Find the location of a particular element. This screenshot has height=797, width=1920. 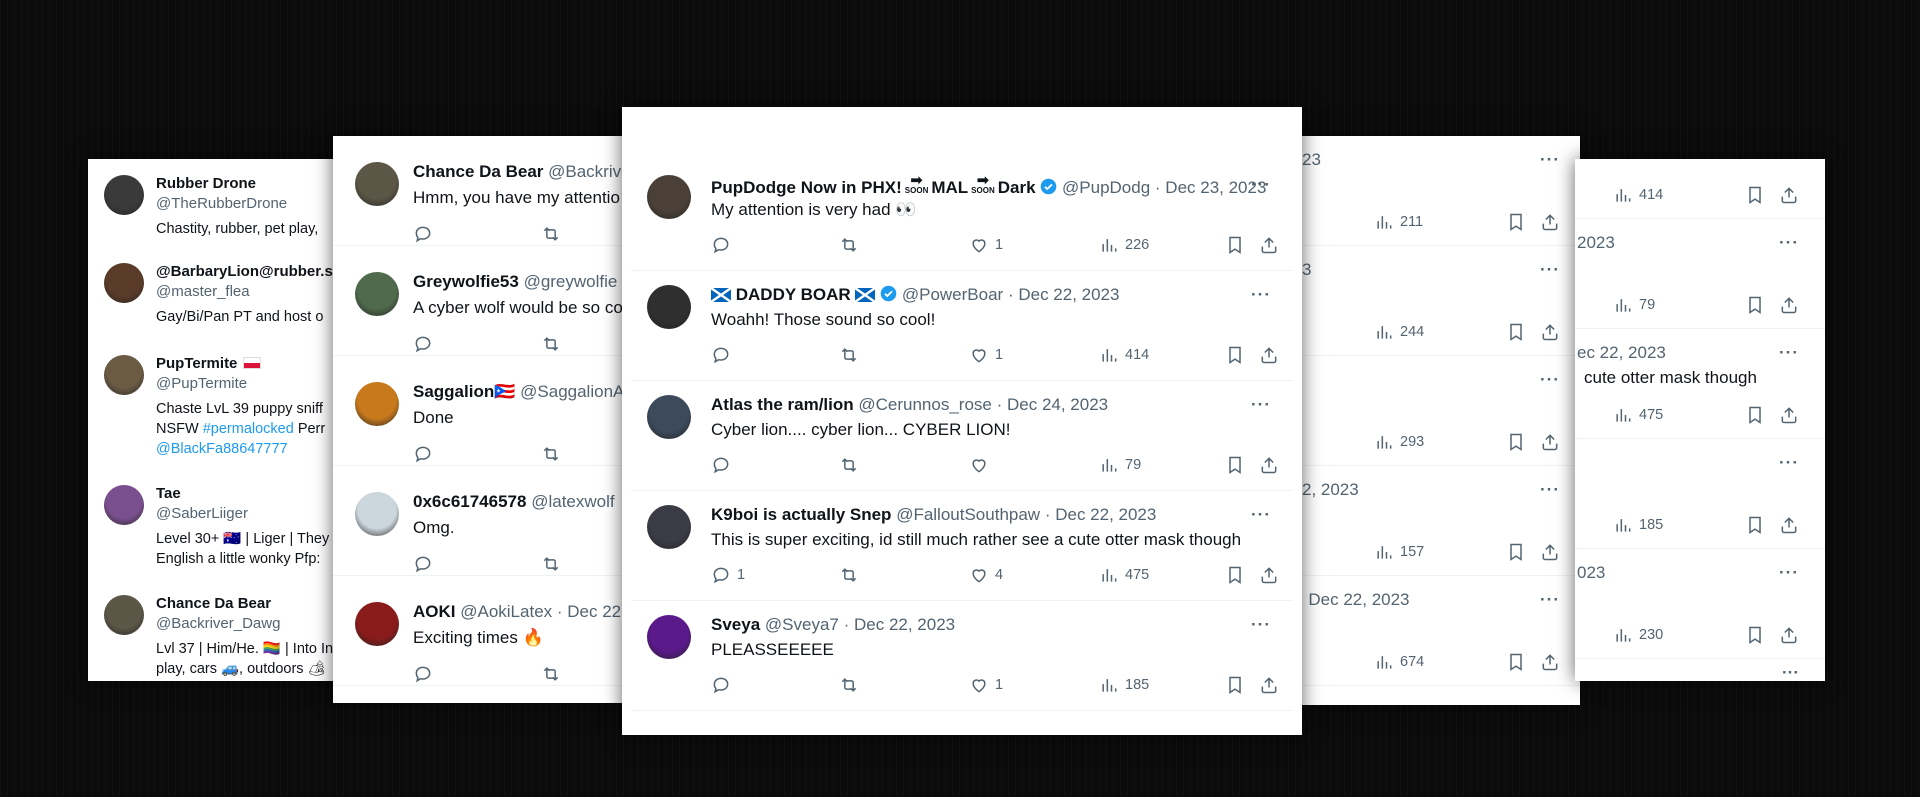

author-handle: @latexwolf is located at coordinates (572, 501).